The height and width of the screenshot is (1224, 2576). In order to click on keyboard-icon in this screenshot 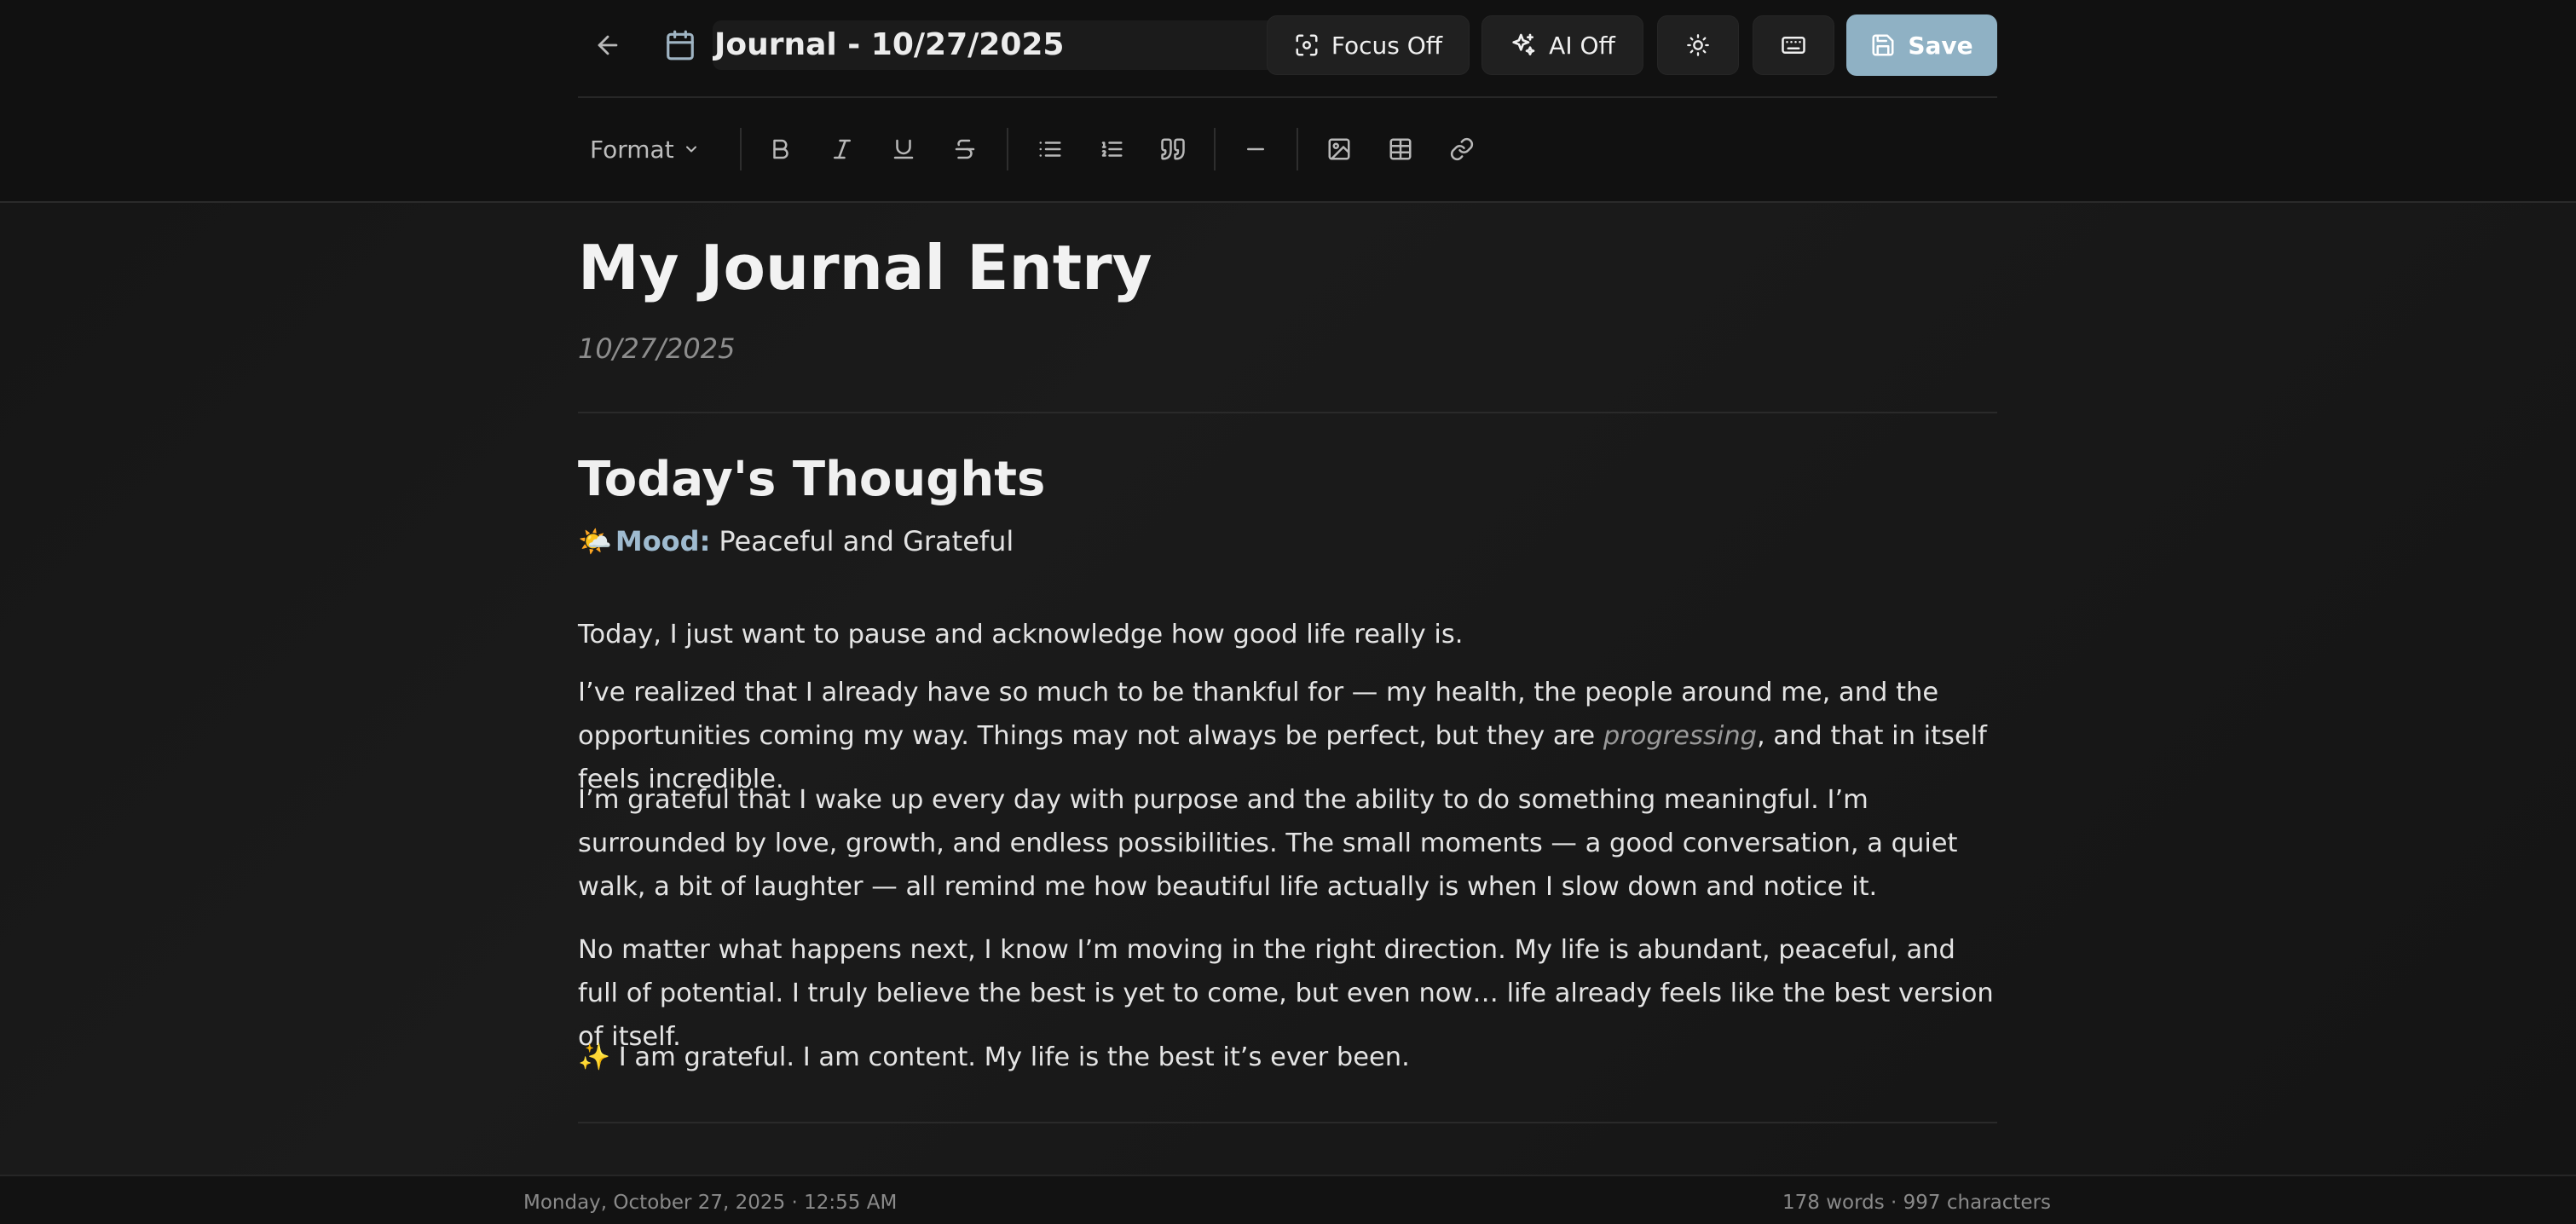, I will do `click(1793, 45)`.